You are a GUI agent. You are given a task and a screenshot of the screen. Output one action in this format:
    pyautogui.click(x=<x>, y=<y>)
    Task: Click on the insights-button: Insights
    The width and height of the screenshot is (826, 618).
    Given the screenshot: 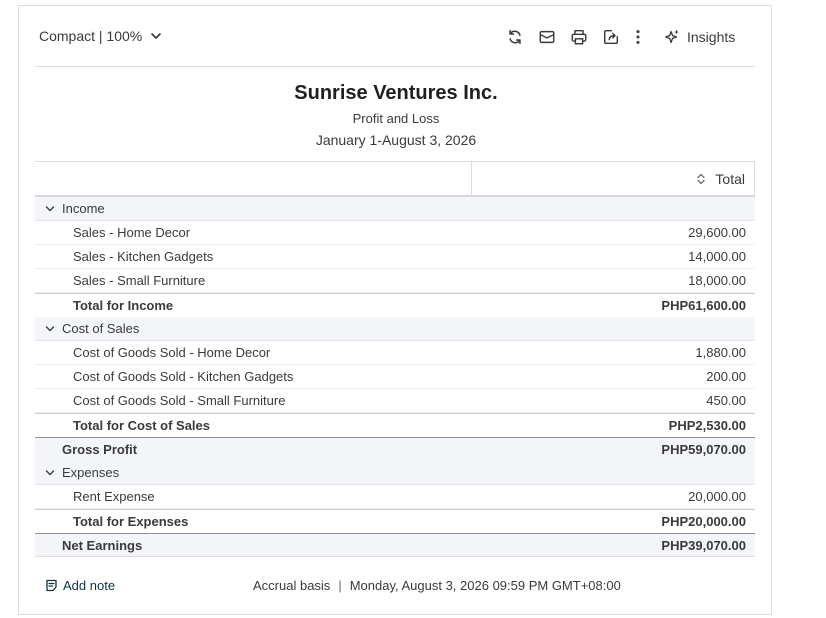 What is the action you would take?
    pyautogui.click(x=699, y=37)
    